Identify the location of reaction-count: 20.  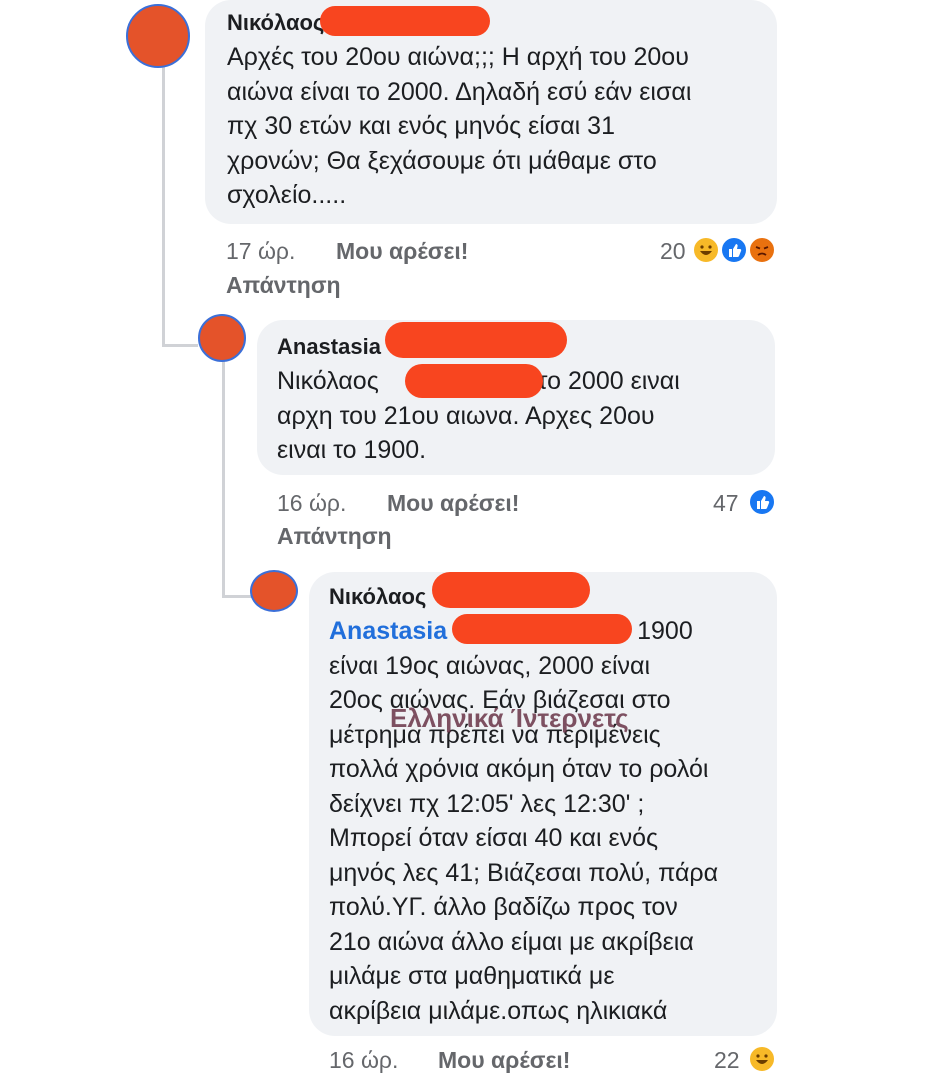
(673, 251).